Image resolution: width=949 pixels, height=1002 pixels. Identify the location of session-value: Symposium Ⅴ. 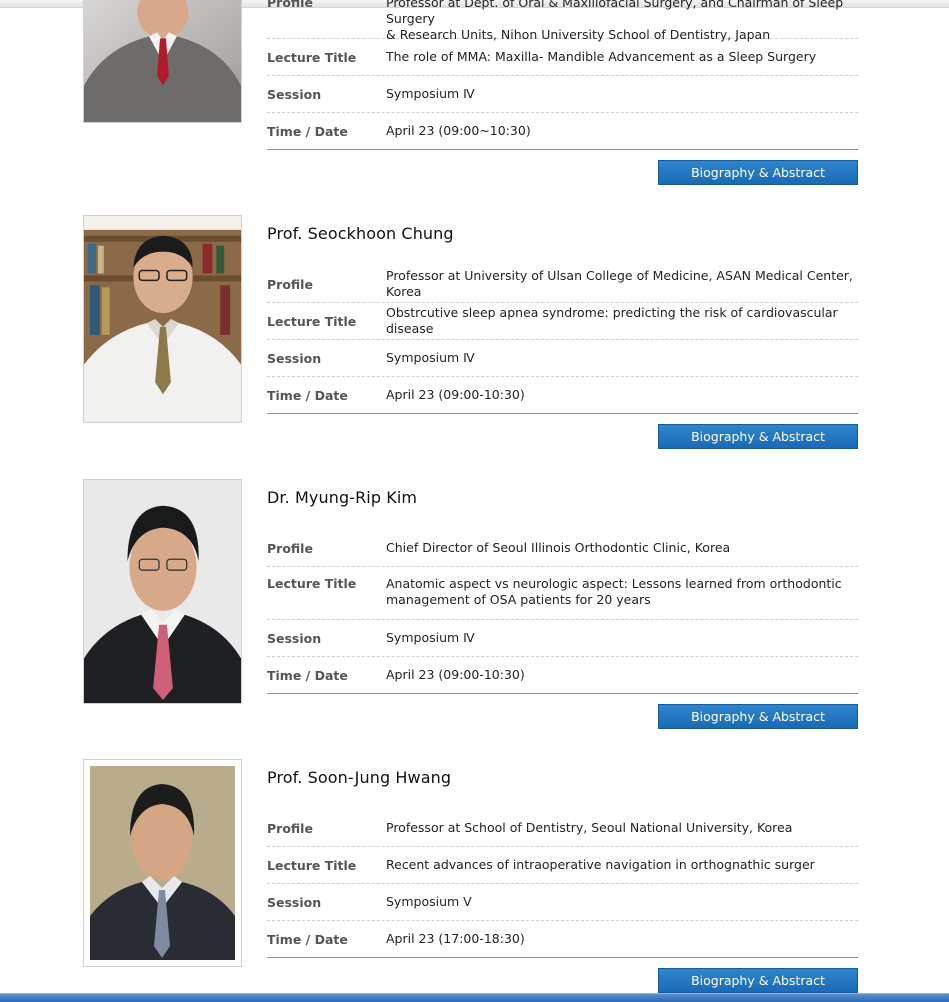
(429, 901).